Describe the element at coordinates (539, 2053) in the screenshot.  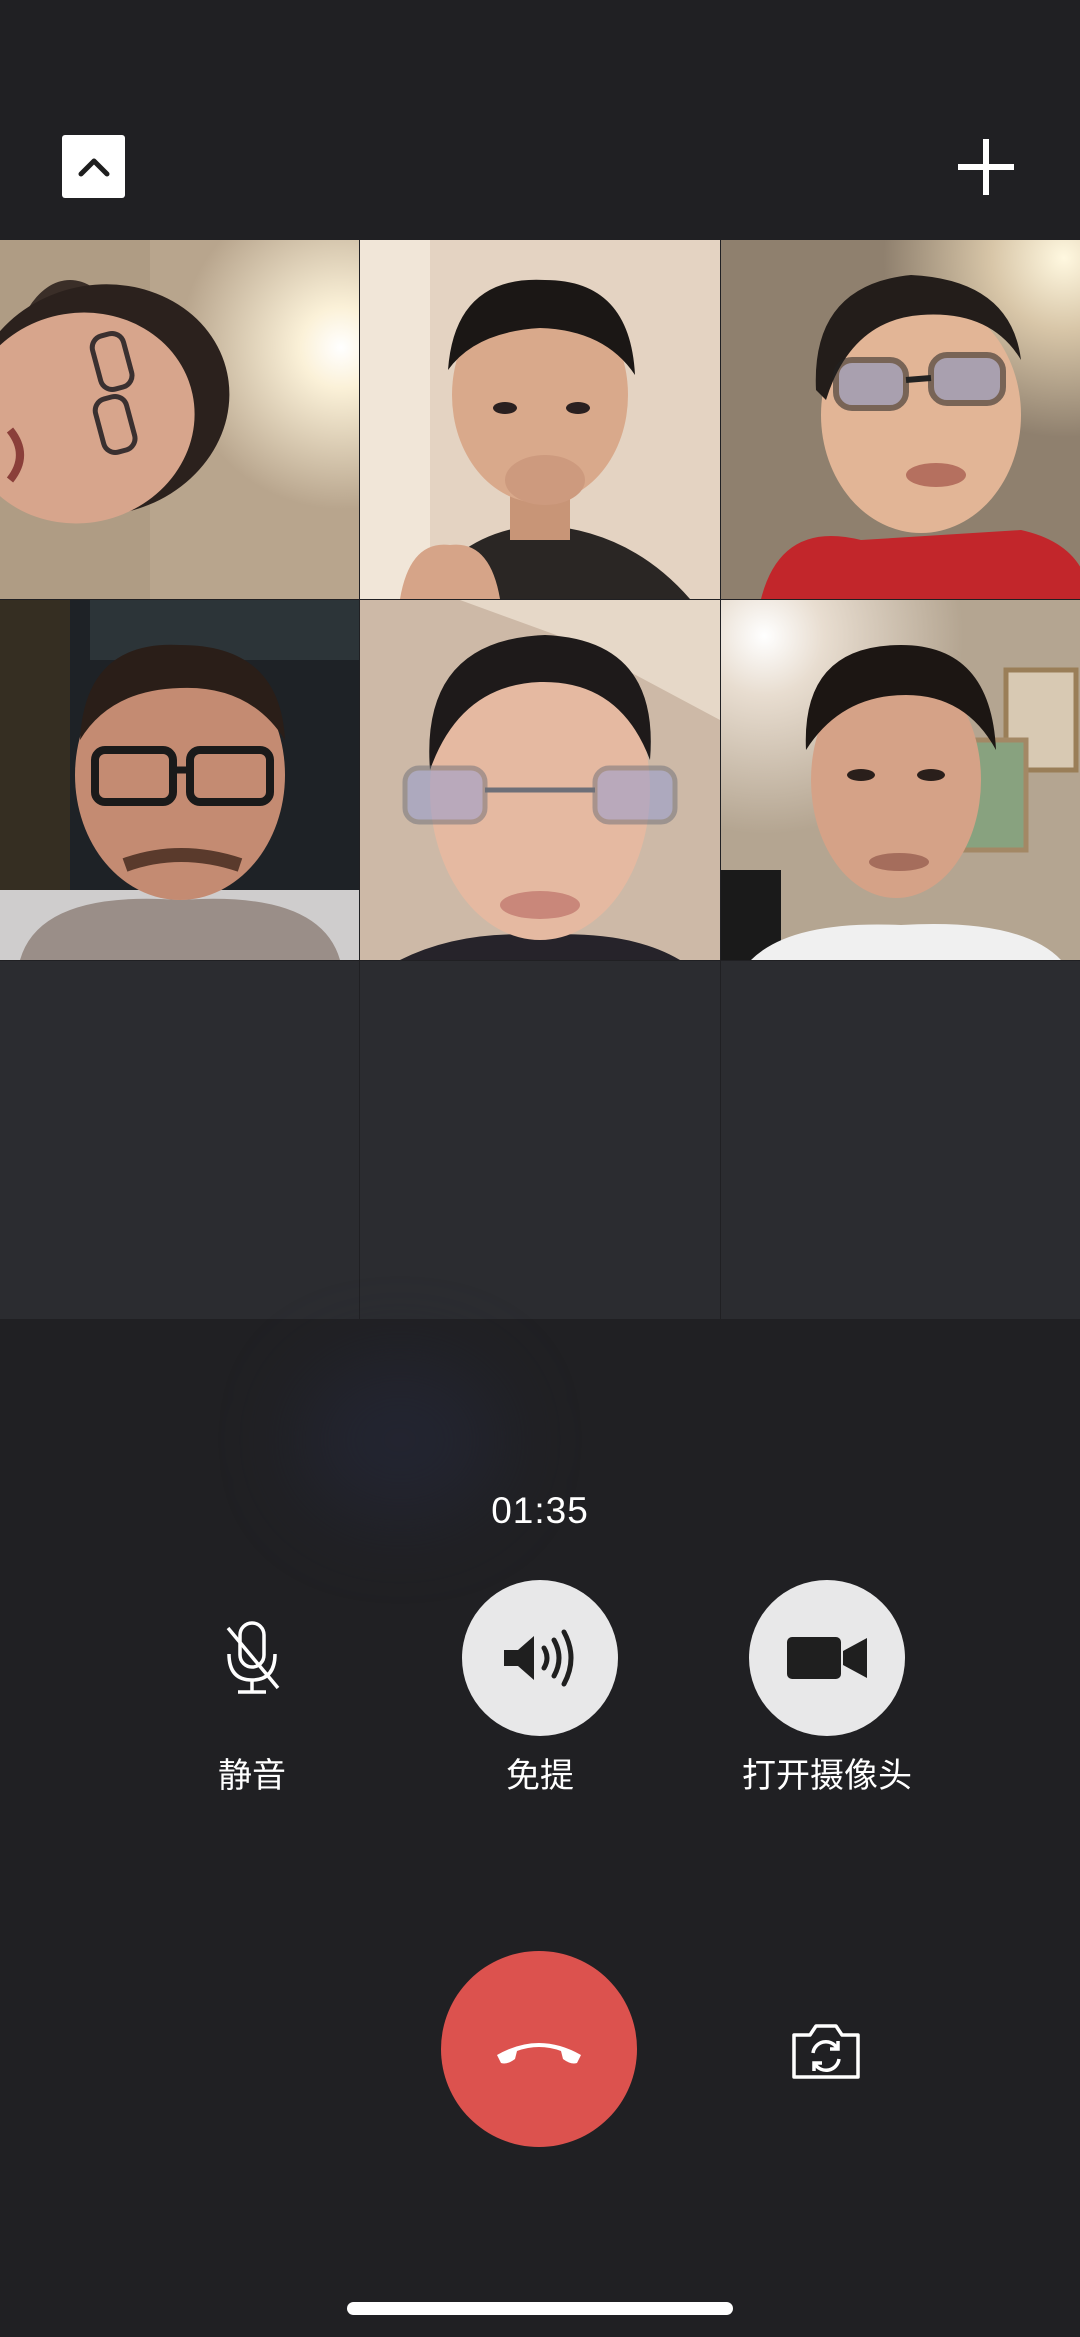
I see `phone-hangup-icon` at that location.